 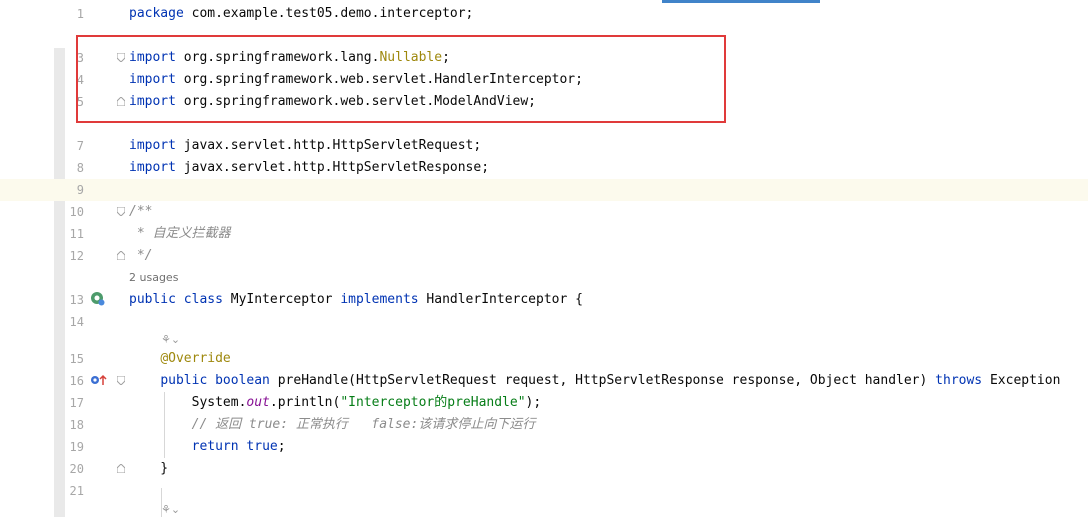 I want to click on implementation-icon, so click(x=98, y=299).